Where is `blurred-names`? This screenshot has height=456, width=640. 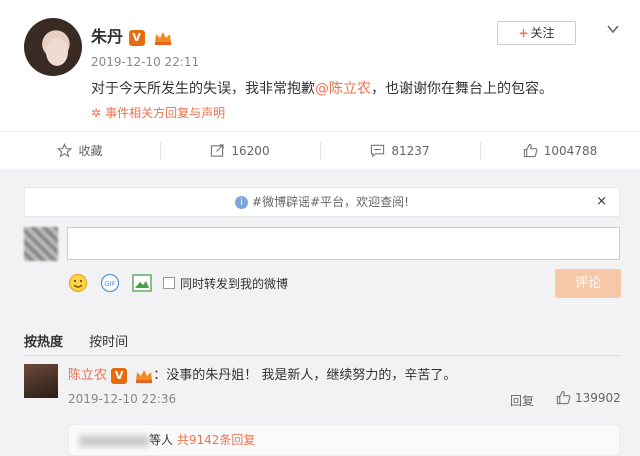 blurred-names is located at coordinates (114, 440).